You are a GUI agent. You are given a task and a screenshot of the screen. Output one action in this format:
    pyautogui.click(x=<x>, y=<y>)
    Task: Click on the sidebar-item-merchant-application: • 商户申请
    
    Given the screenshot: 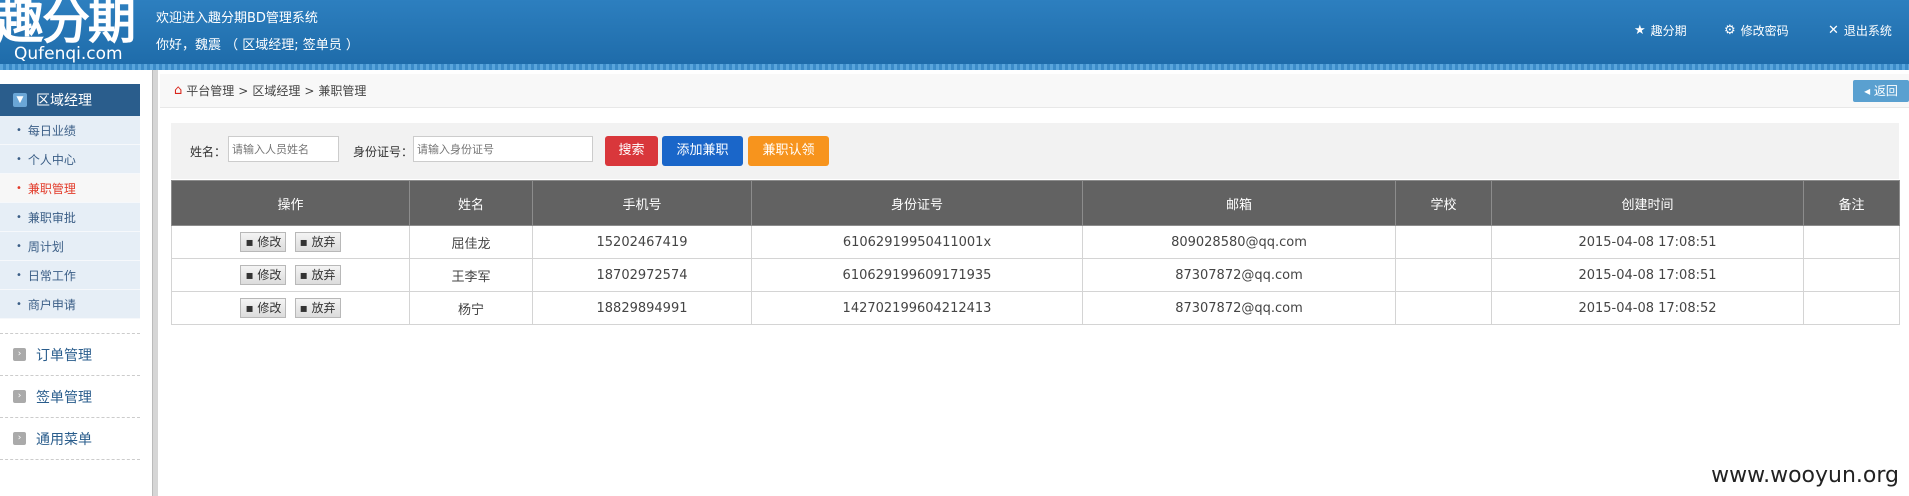 What is the action you would take?
    pyautogui.click(x=70, y=304)
    